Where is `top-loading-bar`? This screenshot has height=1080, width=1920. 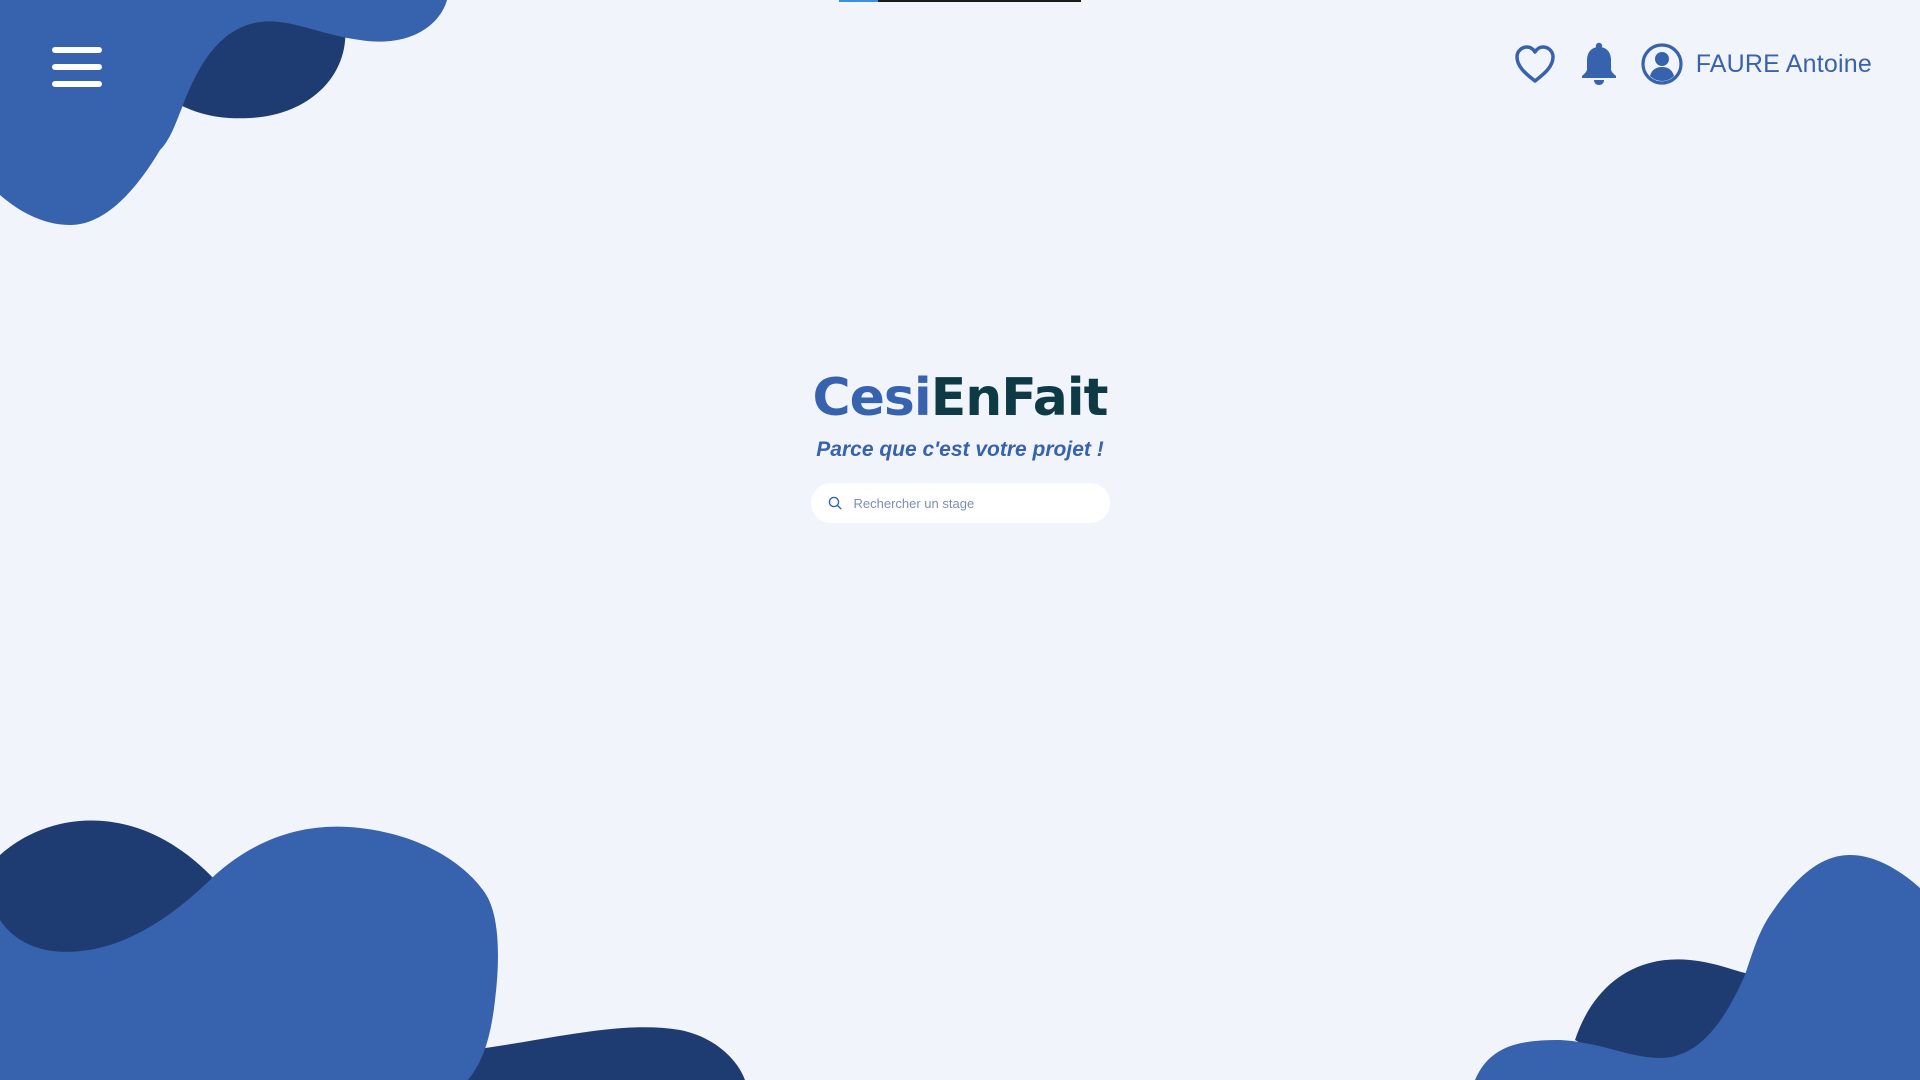 top-loading-bar is located at coordinates (960, 1).